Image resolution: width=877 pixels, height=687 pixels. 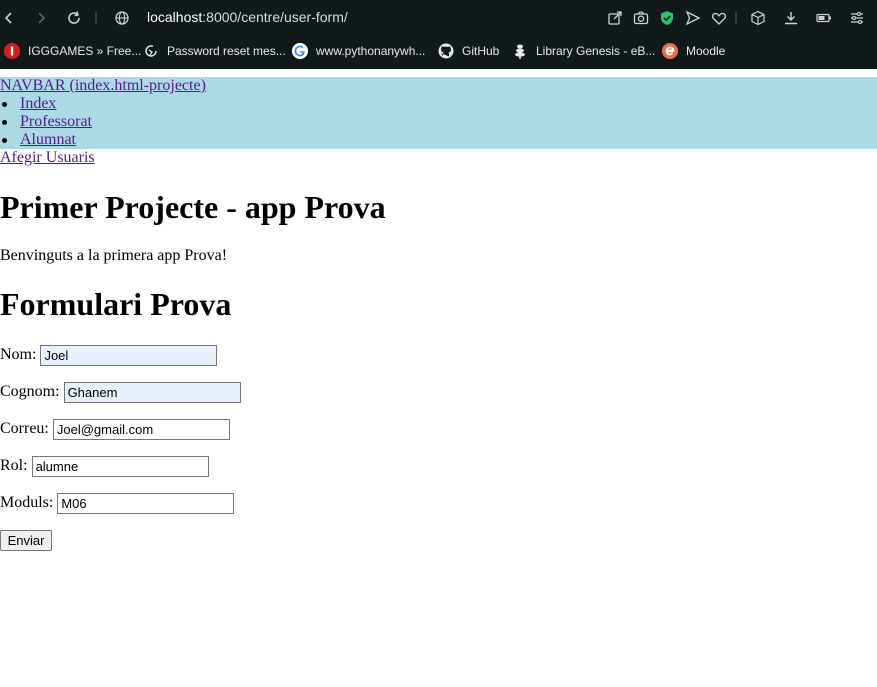 I want to click on forward-icon, so click(x=41, y=18).